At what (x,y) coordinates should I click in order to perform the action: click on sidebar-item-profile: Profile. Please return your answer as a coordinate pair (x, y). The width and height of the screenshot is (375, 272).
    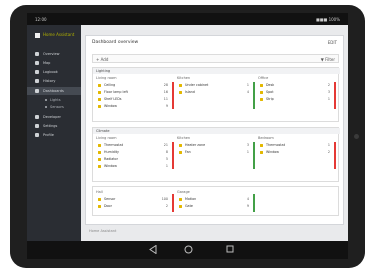
    Looking at the image, I should click on (54, 135).